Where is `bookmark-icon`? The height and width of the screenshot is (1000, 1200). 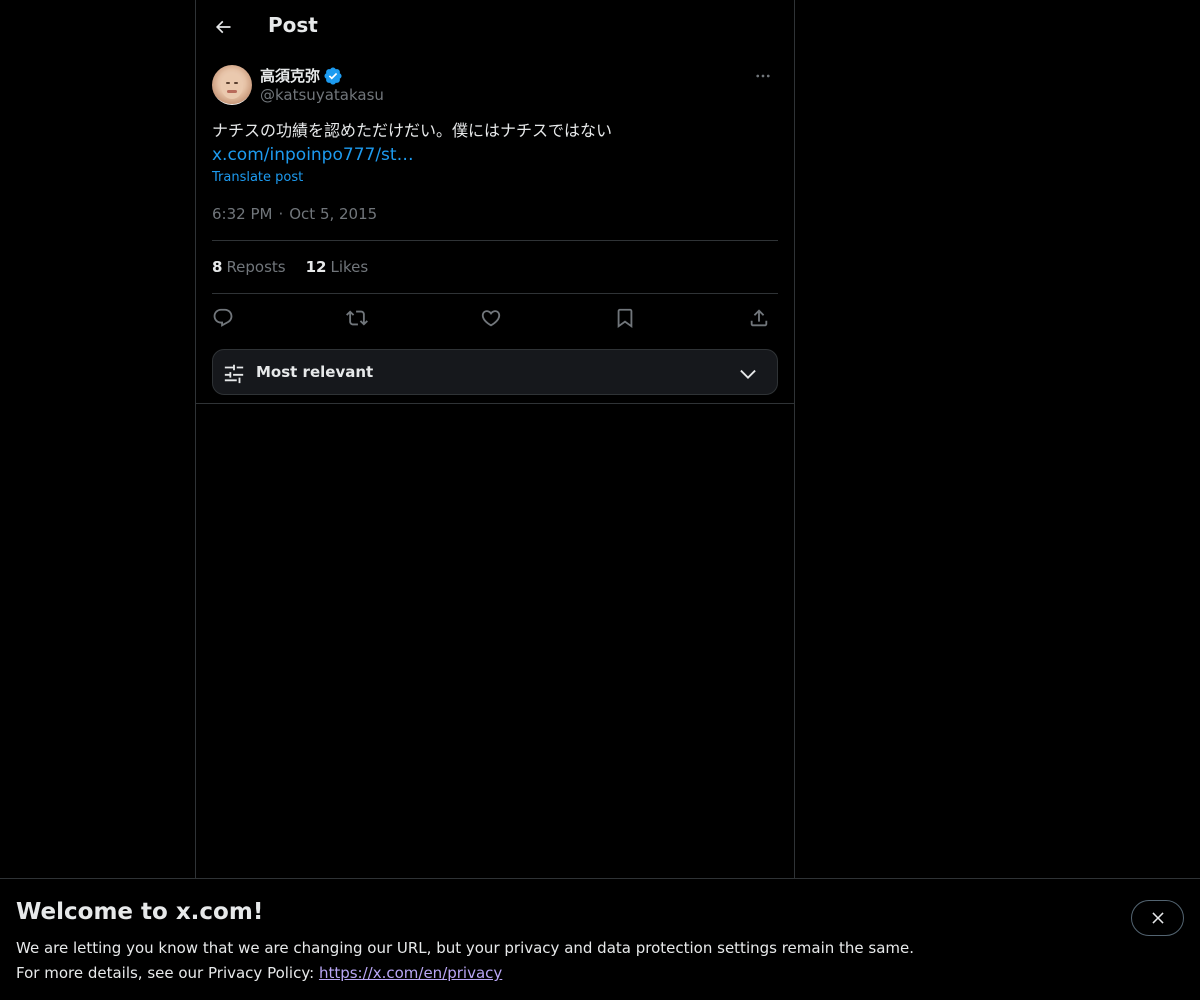 bookmark-icon is located at coordinates (625, 318).